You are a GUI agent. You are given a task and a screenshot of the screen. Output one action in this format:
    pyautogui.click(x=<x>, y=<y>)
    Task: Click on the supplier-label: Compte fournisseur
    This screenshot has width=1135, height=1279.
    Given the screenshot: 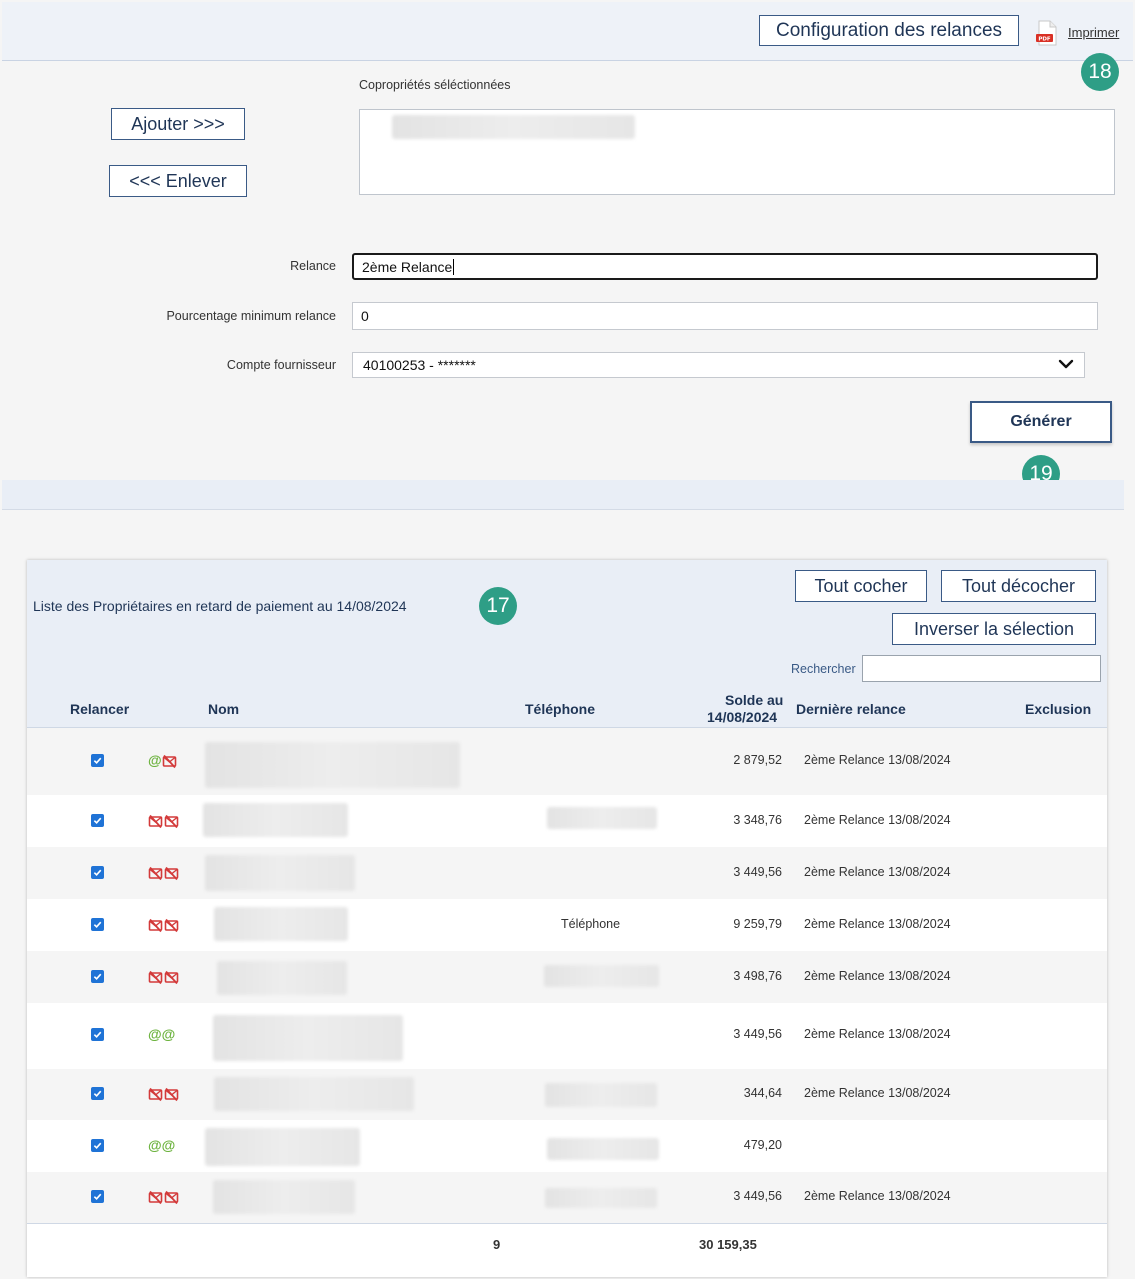 What is the action you would take?
    pyautogui.click(x=281, y=365)
    